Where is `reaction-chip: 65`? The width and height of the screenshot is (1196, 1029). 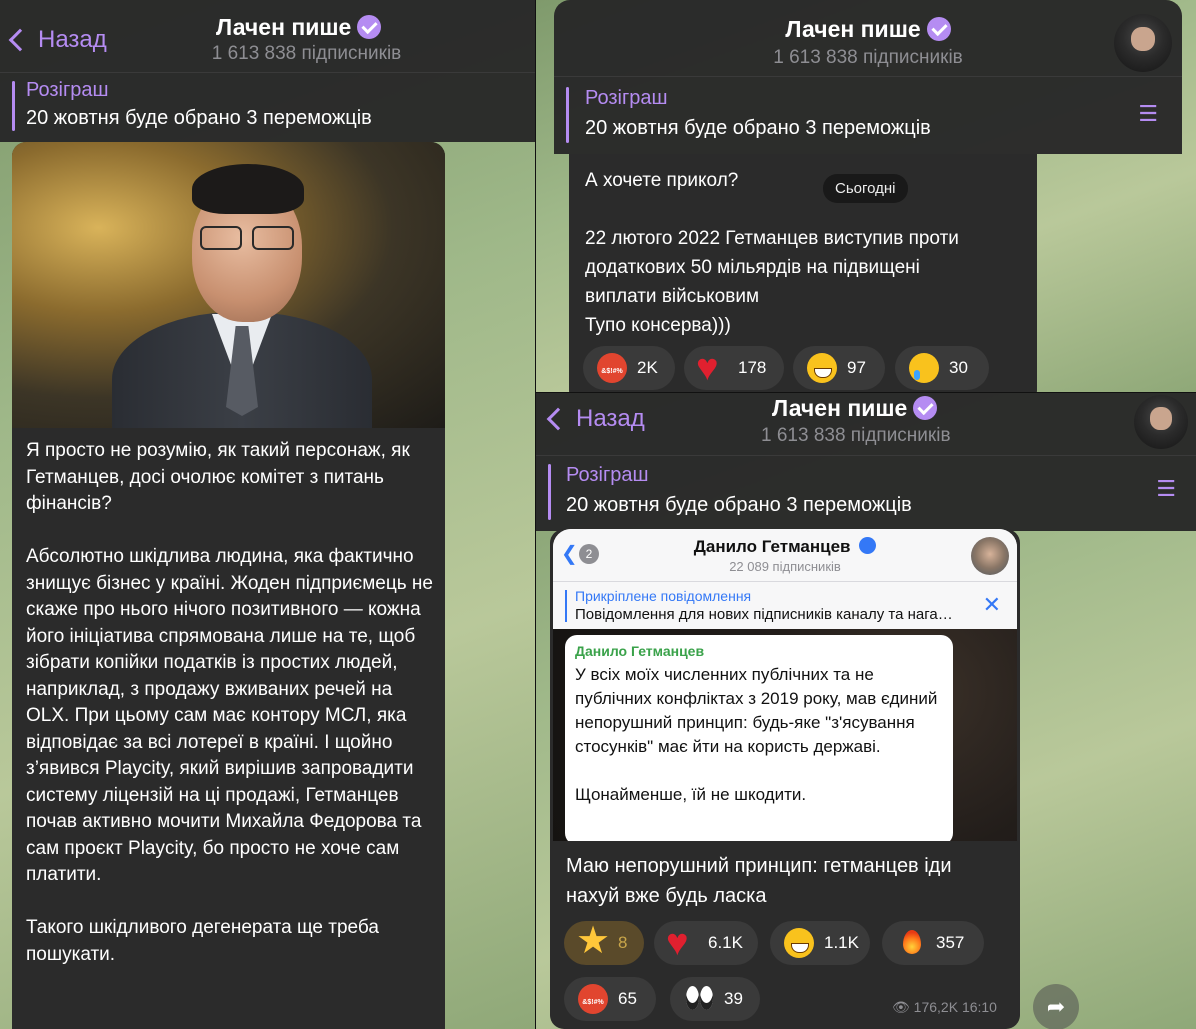 reaction-chip: 65 is located at coordinates (610, 999).